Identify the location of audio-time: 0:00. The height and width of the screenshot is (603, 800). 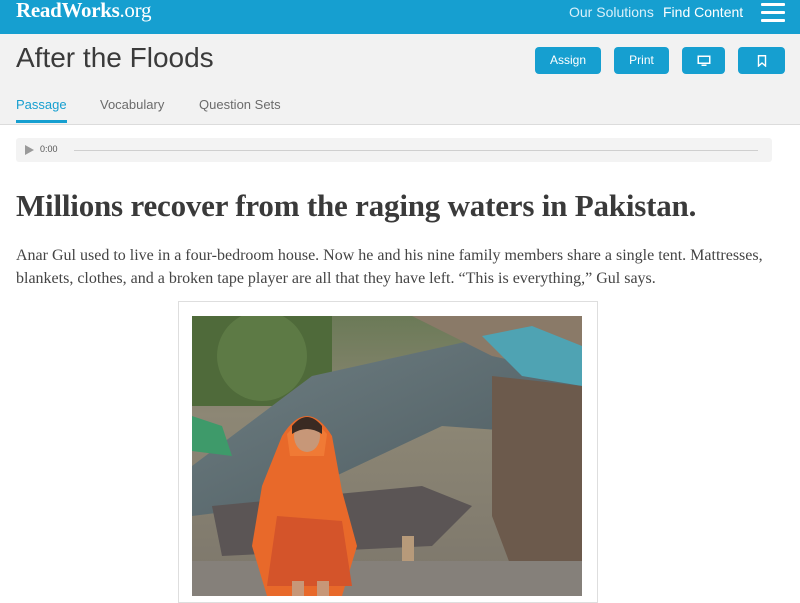
(49, 149).